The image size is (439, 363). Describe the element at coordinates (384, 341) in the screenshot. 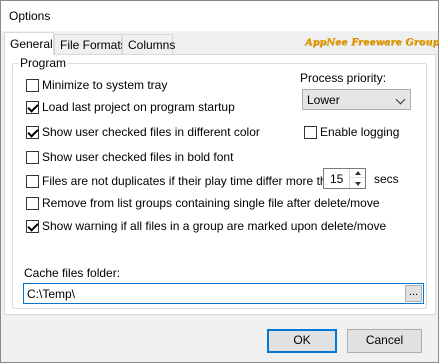

I see `cancel-button: Cancel` at that location.